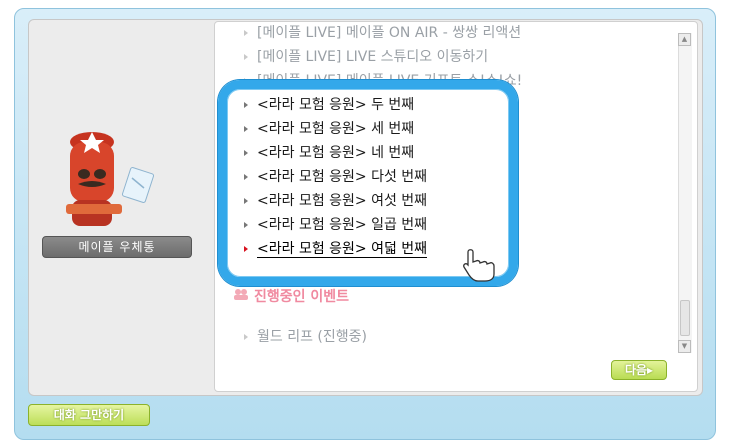 The height and width of the screenshot is (448, 732). I want to click on scrollbar-thumb, so click(685, 318).